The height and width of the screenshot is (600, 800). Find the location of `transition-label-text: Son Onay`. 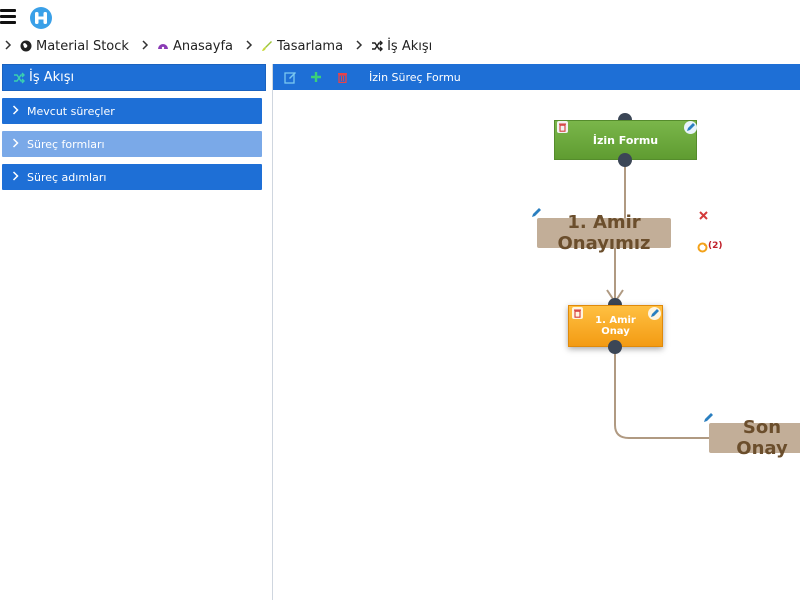

transition-label-text: Son Onay is located at coordinates (762, 438).